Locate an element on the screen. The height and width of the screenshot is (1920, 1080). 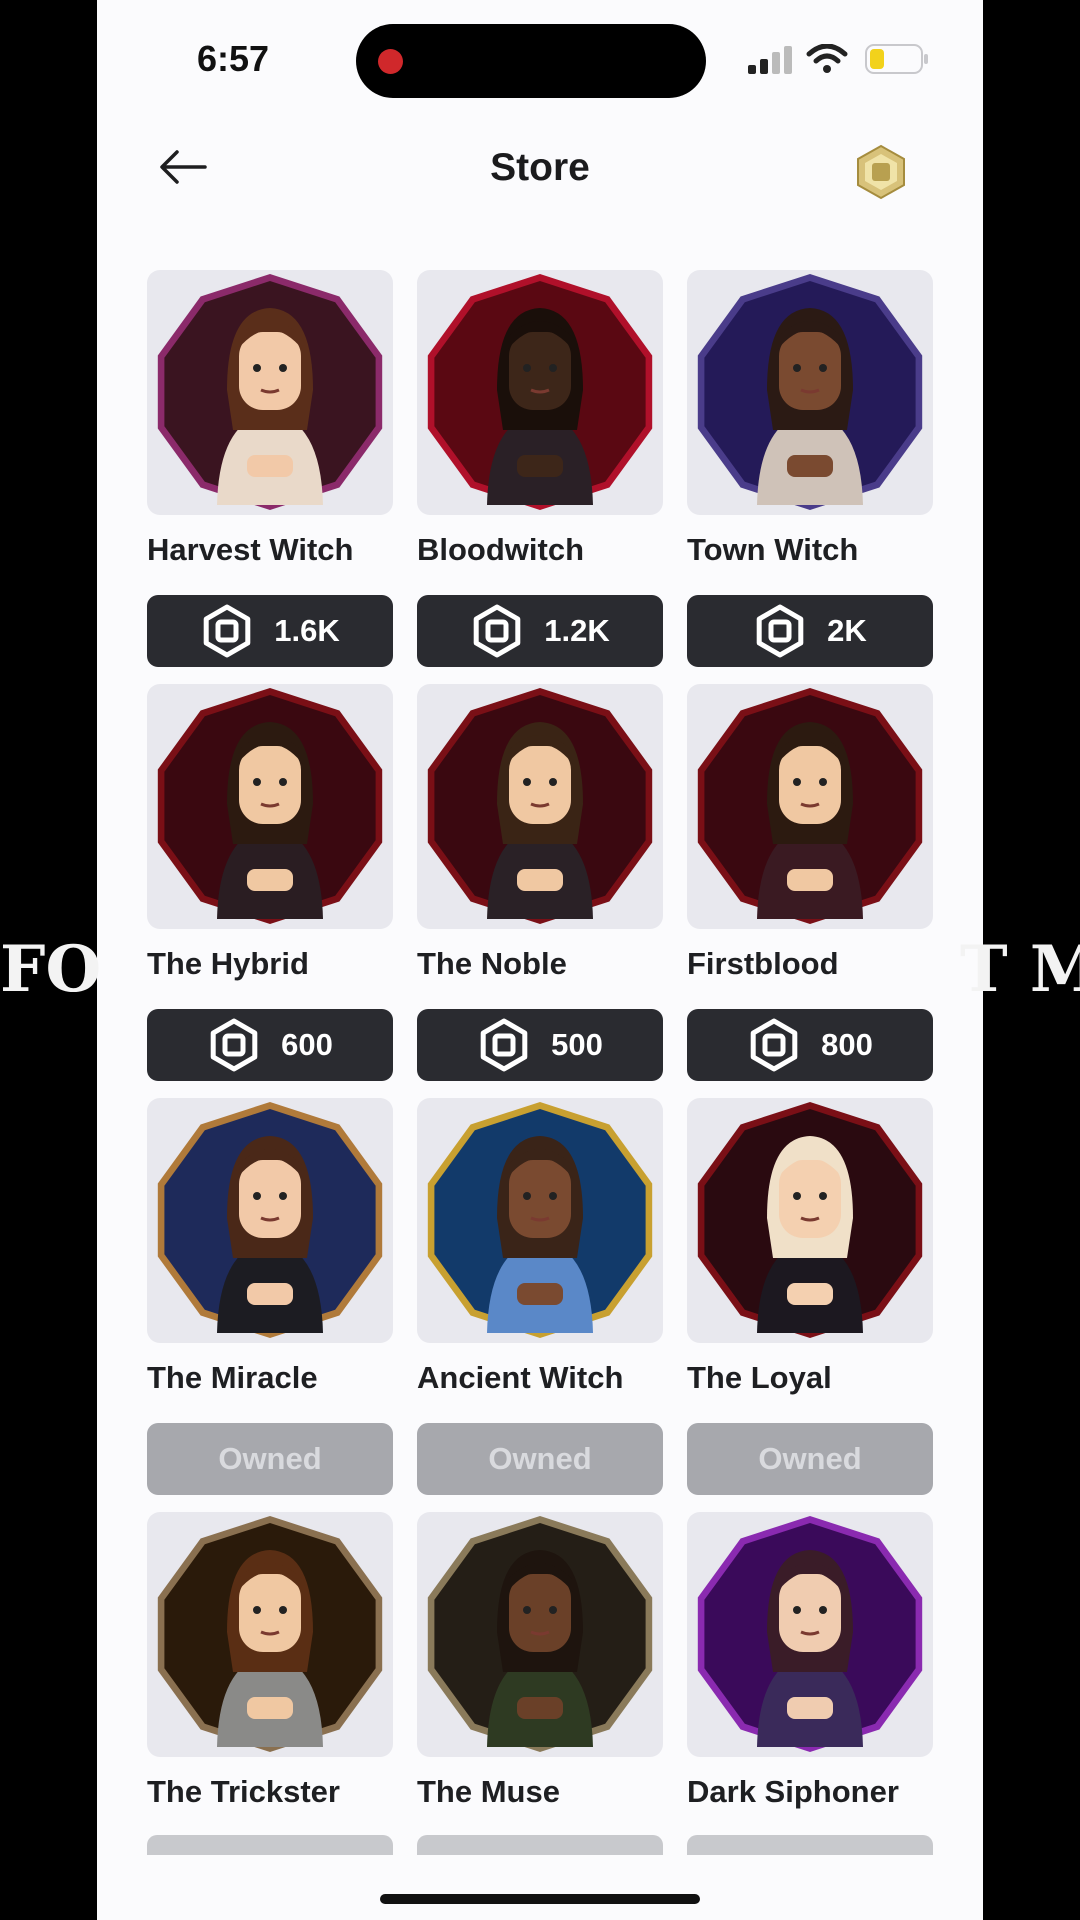
store-item-card: The Noble 500 is located at coordinates (540, 894).